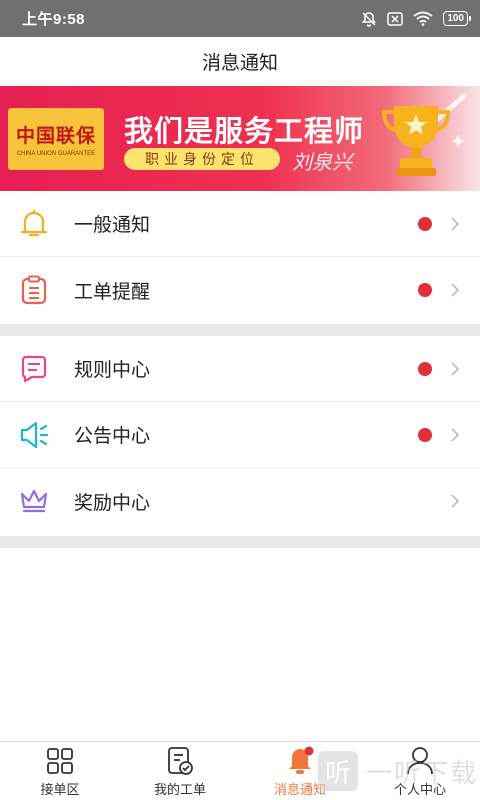  I want to click on watermark-logo: 听, so click(338, 771).